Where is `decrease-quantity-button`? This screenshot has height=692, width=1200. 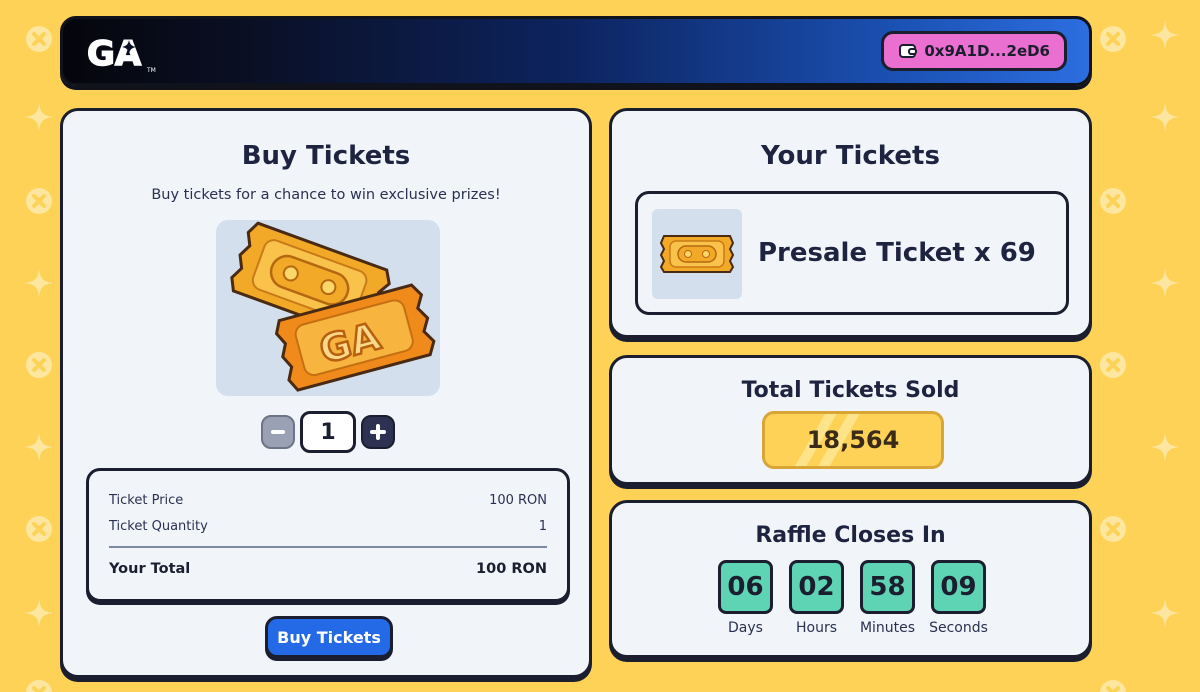
decrease-quantity-button is located at coordinates (278, 432).